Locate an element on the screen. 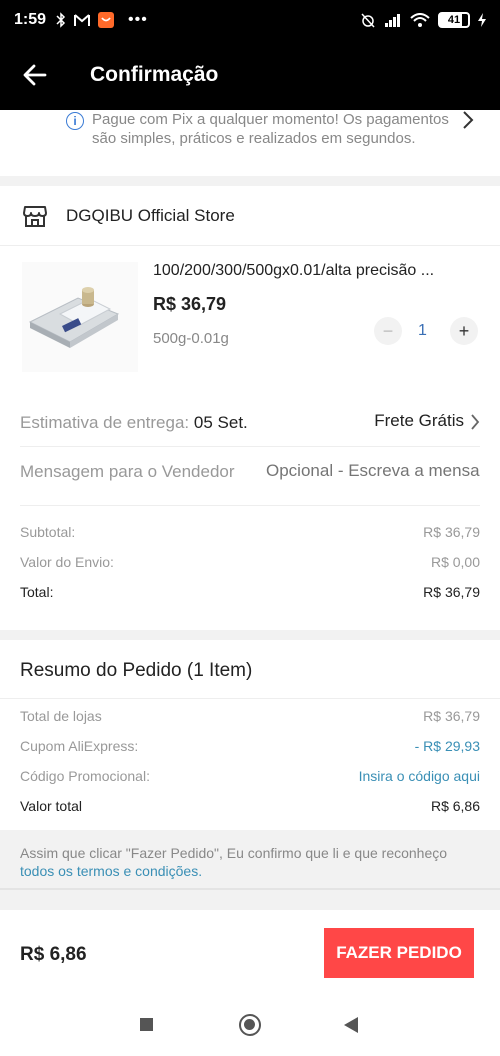 This screenshot has width=500, height=1056. store-total-row: Total: R$ 36,79 is located at coordinates (250, 592).